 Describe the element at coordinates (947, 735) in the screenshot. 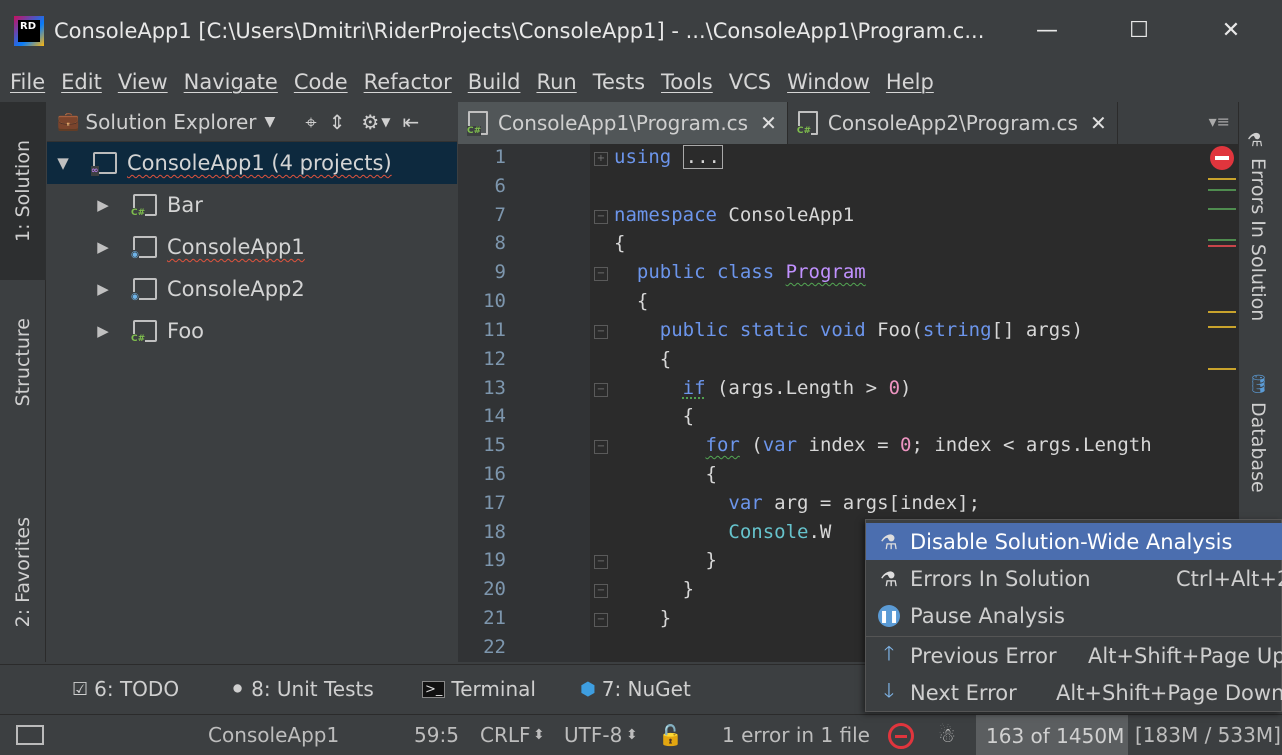

I see `code-analysis-icon: ☃` at that location.